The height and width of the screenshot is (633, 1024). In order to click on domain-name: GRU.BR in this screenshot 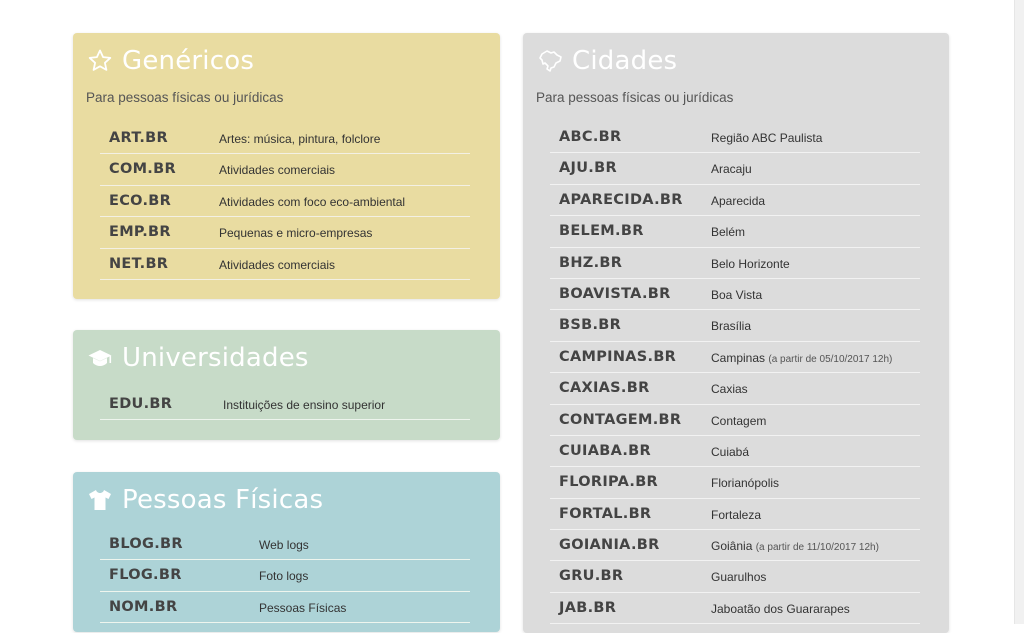, I will do `click(591, 576)`.